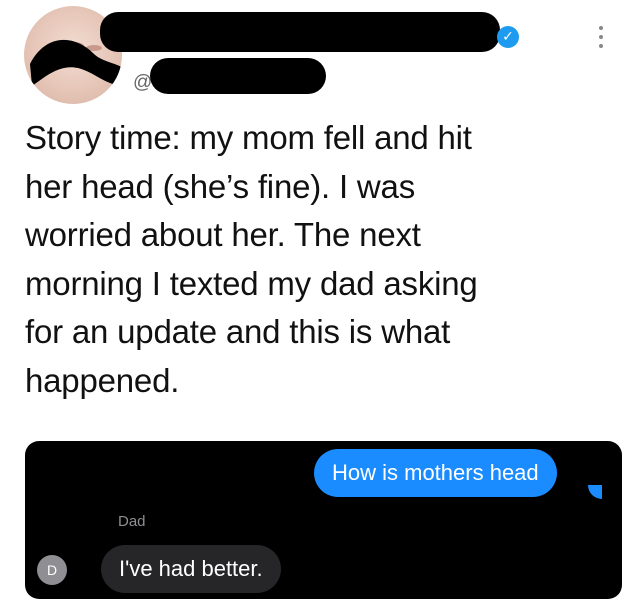  What do you see at coordinates (191, 569) in the screenshot?
I see `incoming-message-bubble: I've had better.` at bounding box center [191, 569].